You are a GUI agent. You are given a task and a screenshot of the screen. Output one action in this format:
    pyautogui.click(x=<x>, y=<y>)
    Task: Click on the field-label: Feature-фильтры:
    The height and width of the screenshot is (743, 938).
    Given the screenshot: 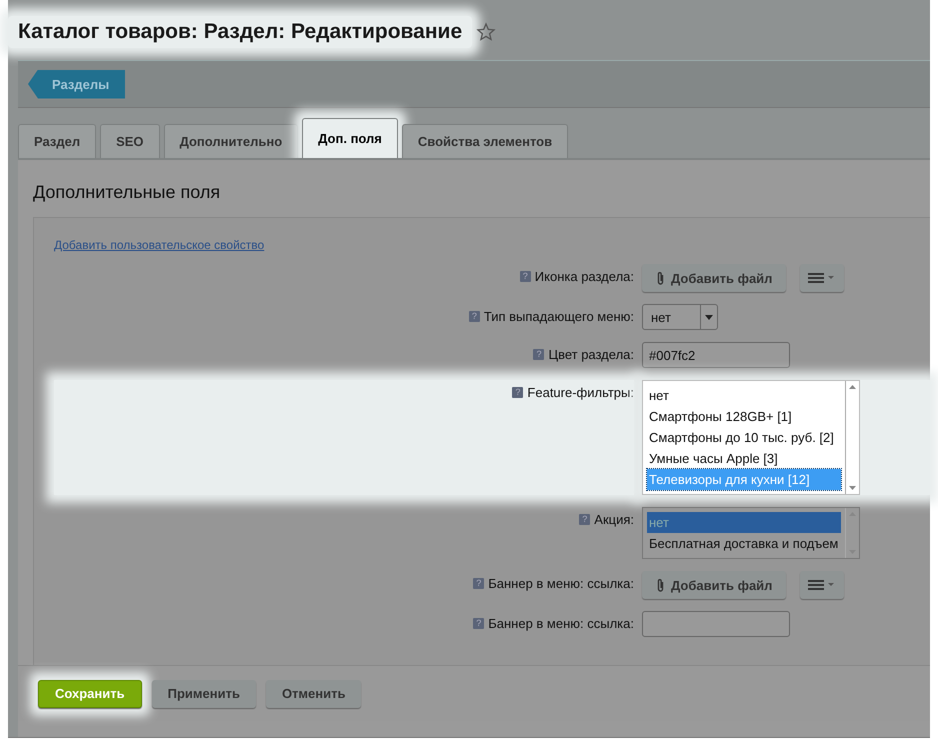 What is the action you would take?
    pyautogui.click(x=580, y=392)
    